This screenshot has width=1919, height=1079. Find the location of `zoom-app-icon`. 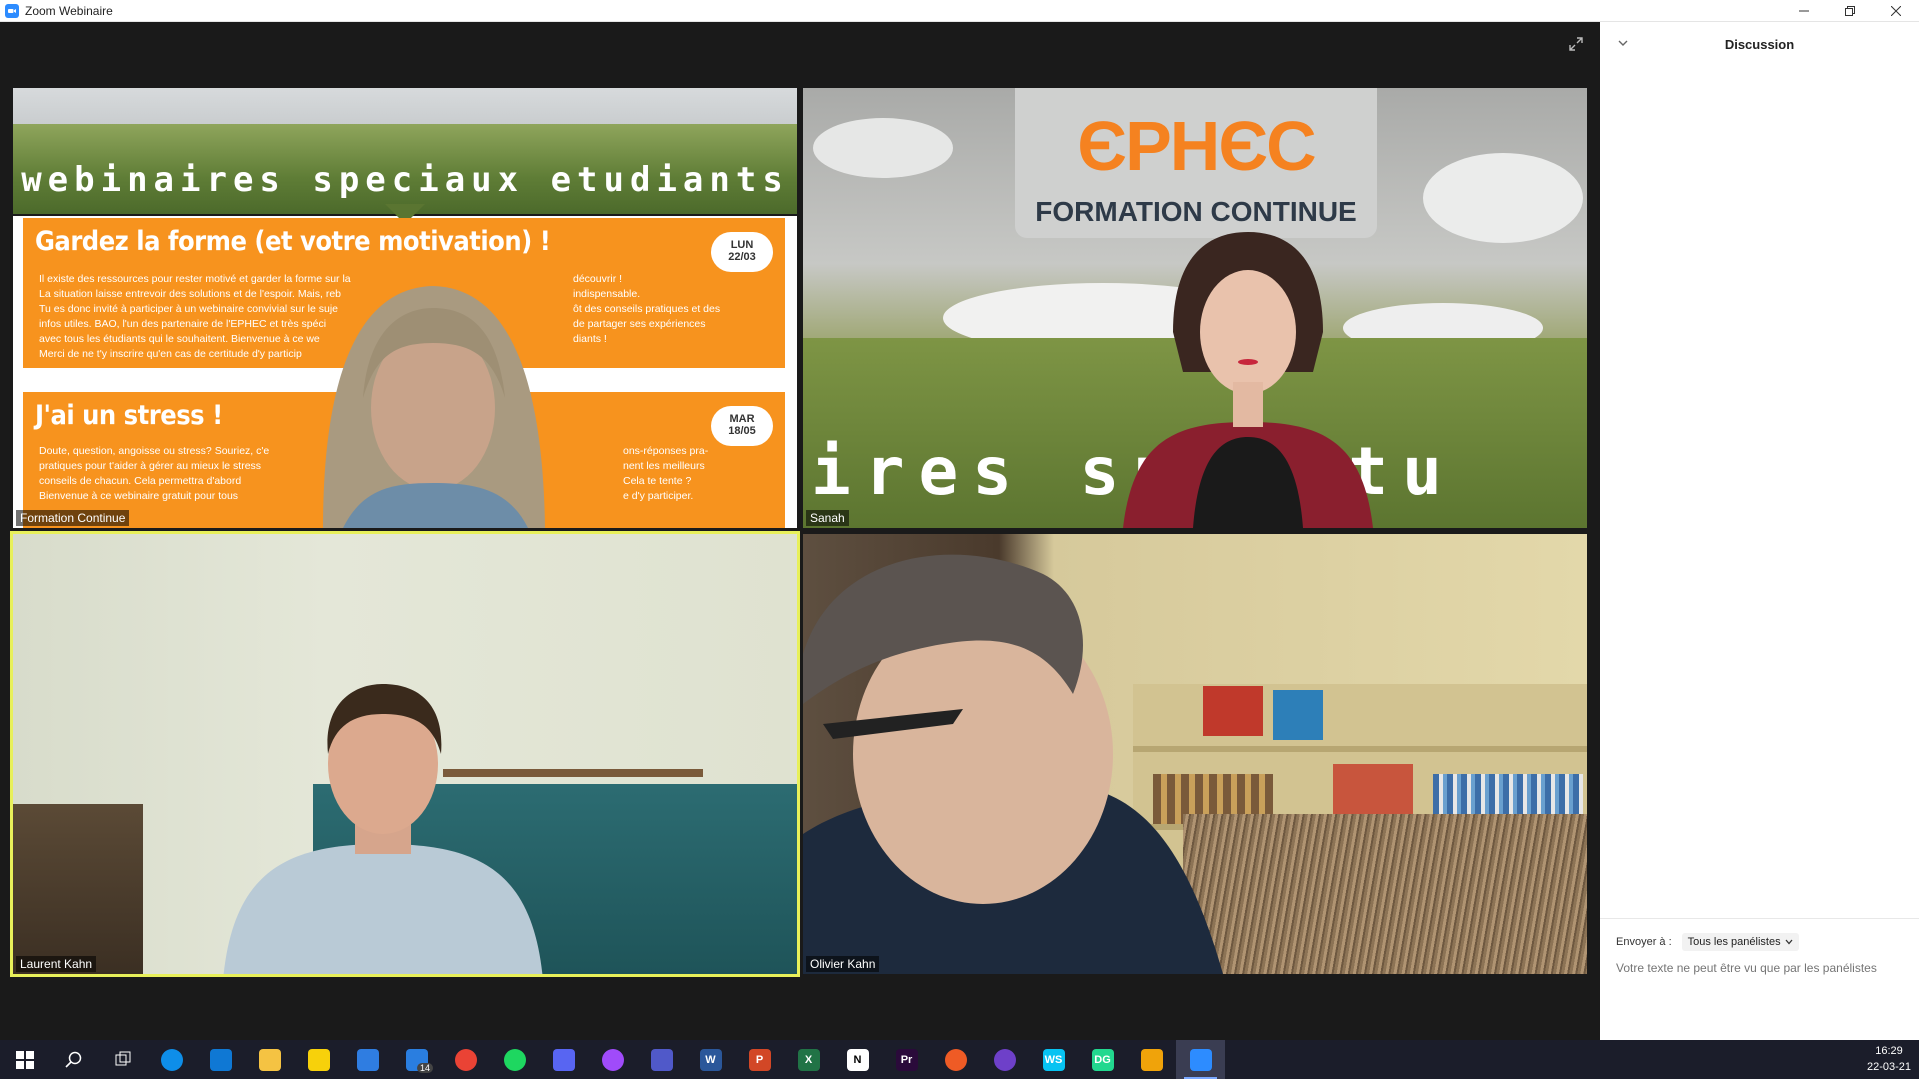

zoom-app-icon is located at coordinates (12, 10).